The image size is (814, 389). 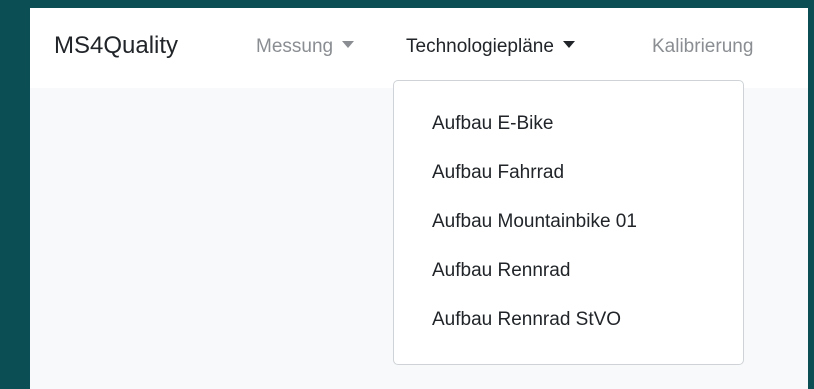 What do you see at coordinates (568, 123) in the screenshot?
I see `dropdown-item-aufbau-e-bike: Aufbau E-Bike` at bounding box center [568, 123].